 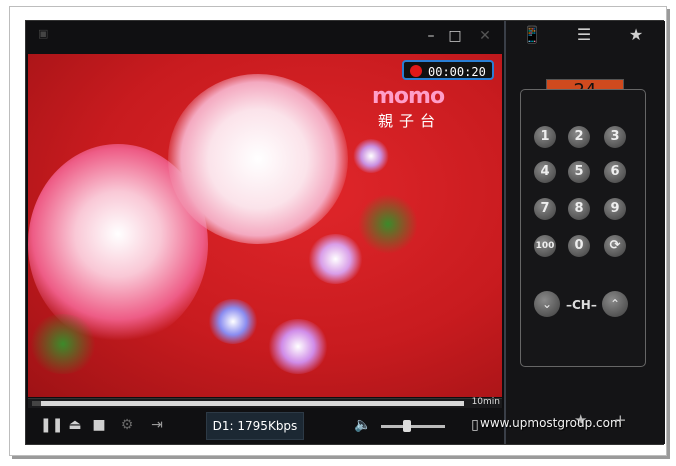 What do you see at coordinates (457, 72) in the screenshot?
I see `recording-time: 00:00:20` at bounding box center [457, 72].